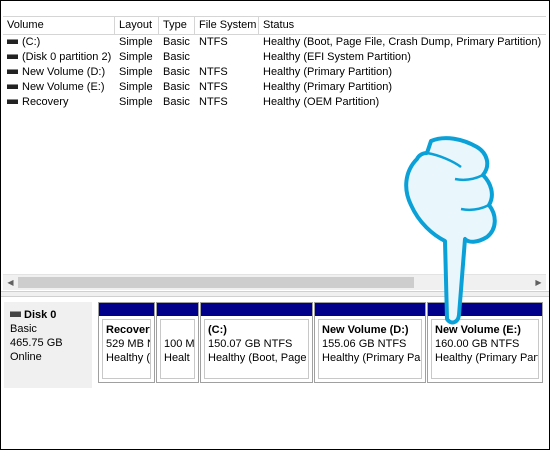 This screenshot has width=550, height=450. I want to click on disk-size: 465.75 GB, so click(36, 343).